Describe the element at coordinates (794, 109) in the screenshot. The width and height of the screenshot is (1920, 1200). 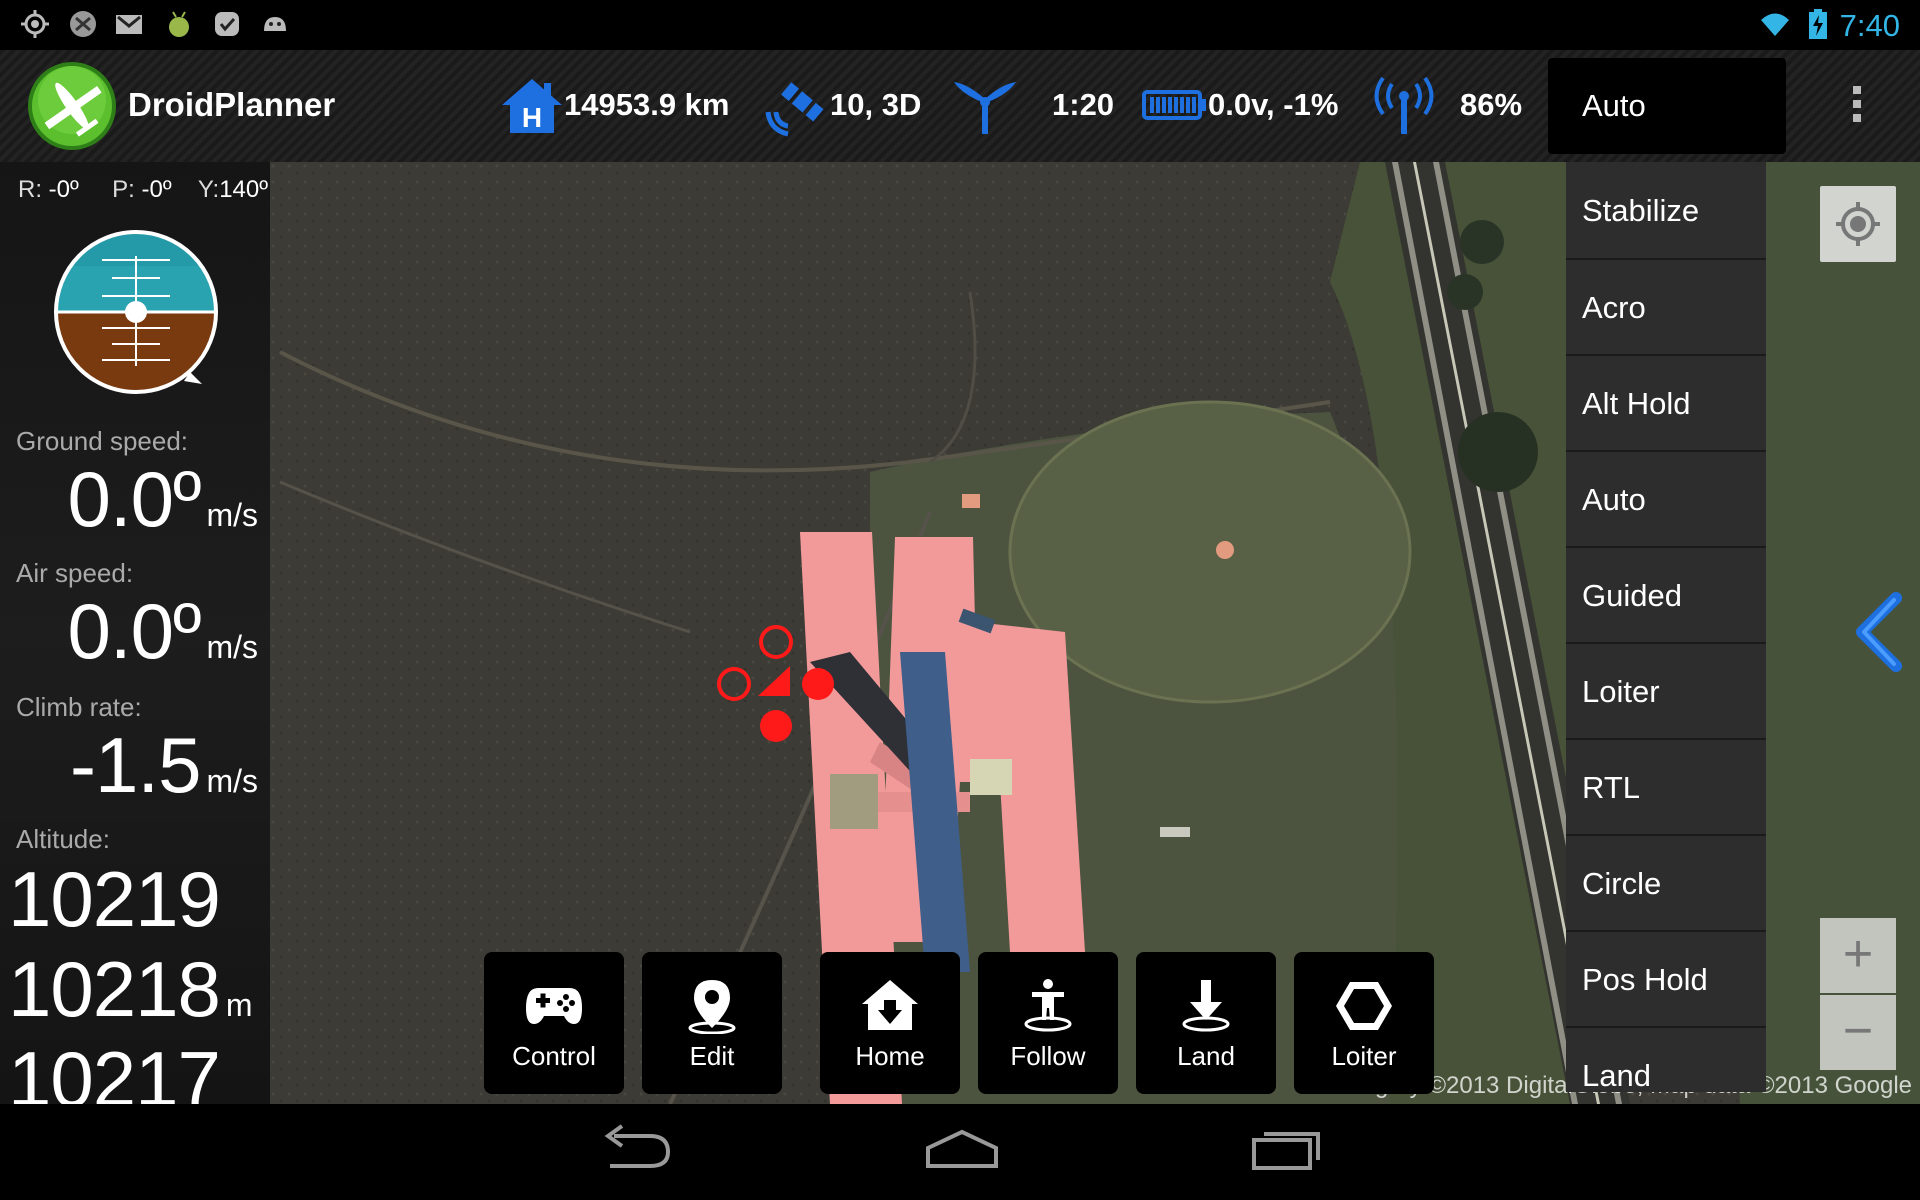
I see `satellite-icon` at that location.